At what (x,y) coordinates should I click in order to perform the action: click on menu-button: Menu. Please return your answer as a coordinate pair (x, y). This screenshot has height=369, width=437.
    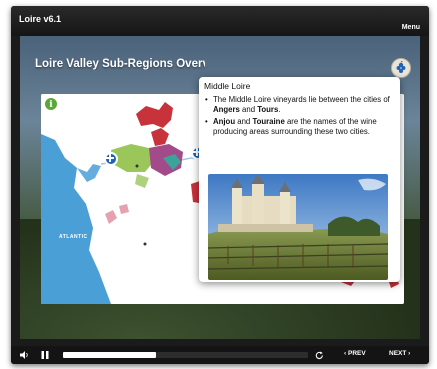
    Looking at the image, I should click on (411, 27).